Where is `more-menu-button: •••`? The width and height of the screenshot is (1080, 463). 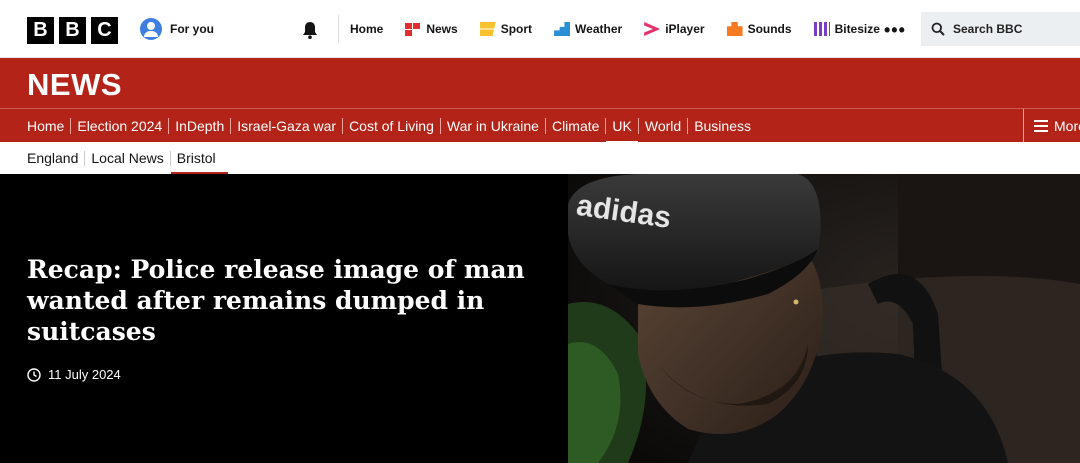 more-menu-button: ••• is located at coordinates (895, 30).